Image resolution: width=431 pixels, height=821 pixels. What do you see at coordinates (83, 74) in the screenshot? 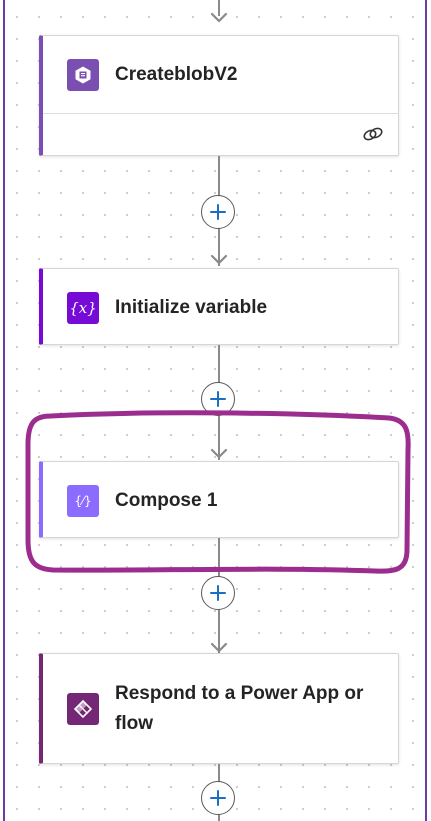
I see `blob-storage-icon` at bounding box center [83, 74].